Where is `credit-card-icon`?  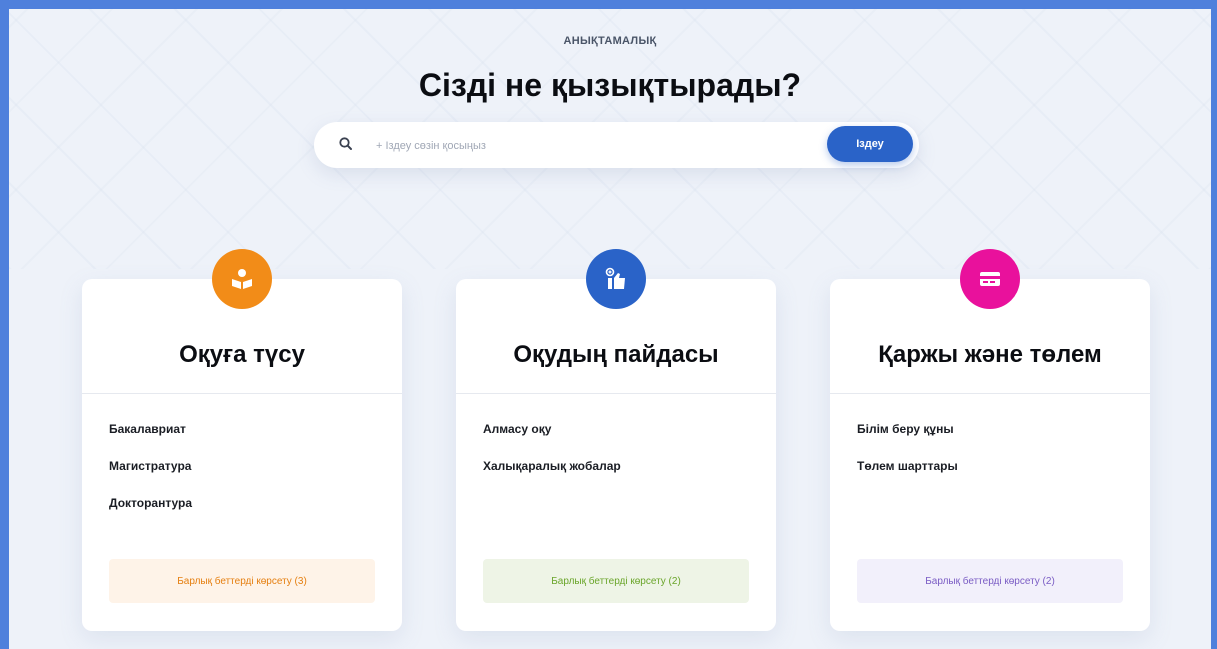 credit-card-icon is located at coordinates (990, 279).